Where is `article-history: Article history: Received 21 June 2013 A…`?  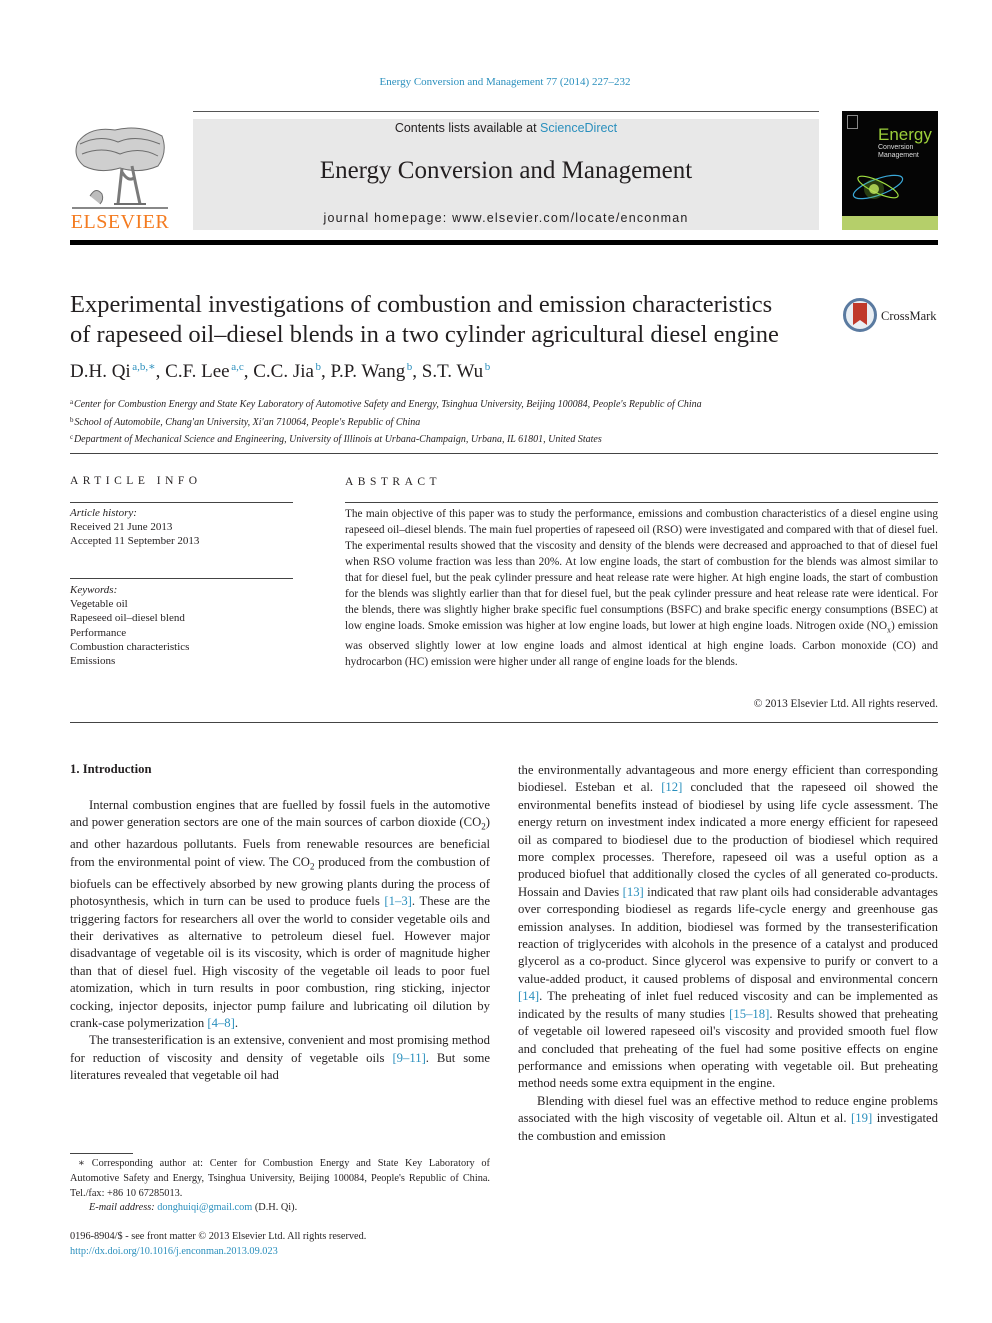 article-history: Article history: Received 21 June 2013 A… is located at coordinates (185, 527).